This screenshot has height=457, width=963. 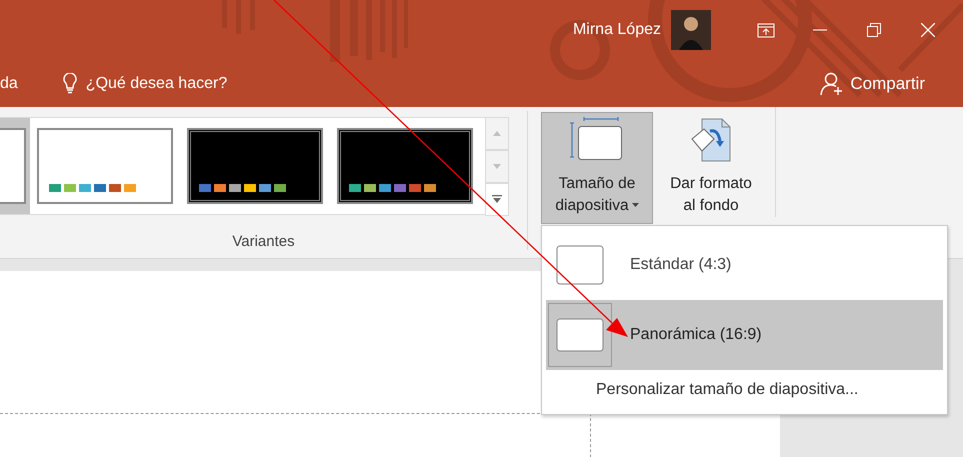 I want to click on tell-me-field: ¿Qué desea hacer?, so click(x=157, y=83).